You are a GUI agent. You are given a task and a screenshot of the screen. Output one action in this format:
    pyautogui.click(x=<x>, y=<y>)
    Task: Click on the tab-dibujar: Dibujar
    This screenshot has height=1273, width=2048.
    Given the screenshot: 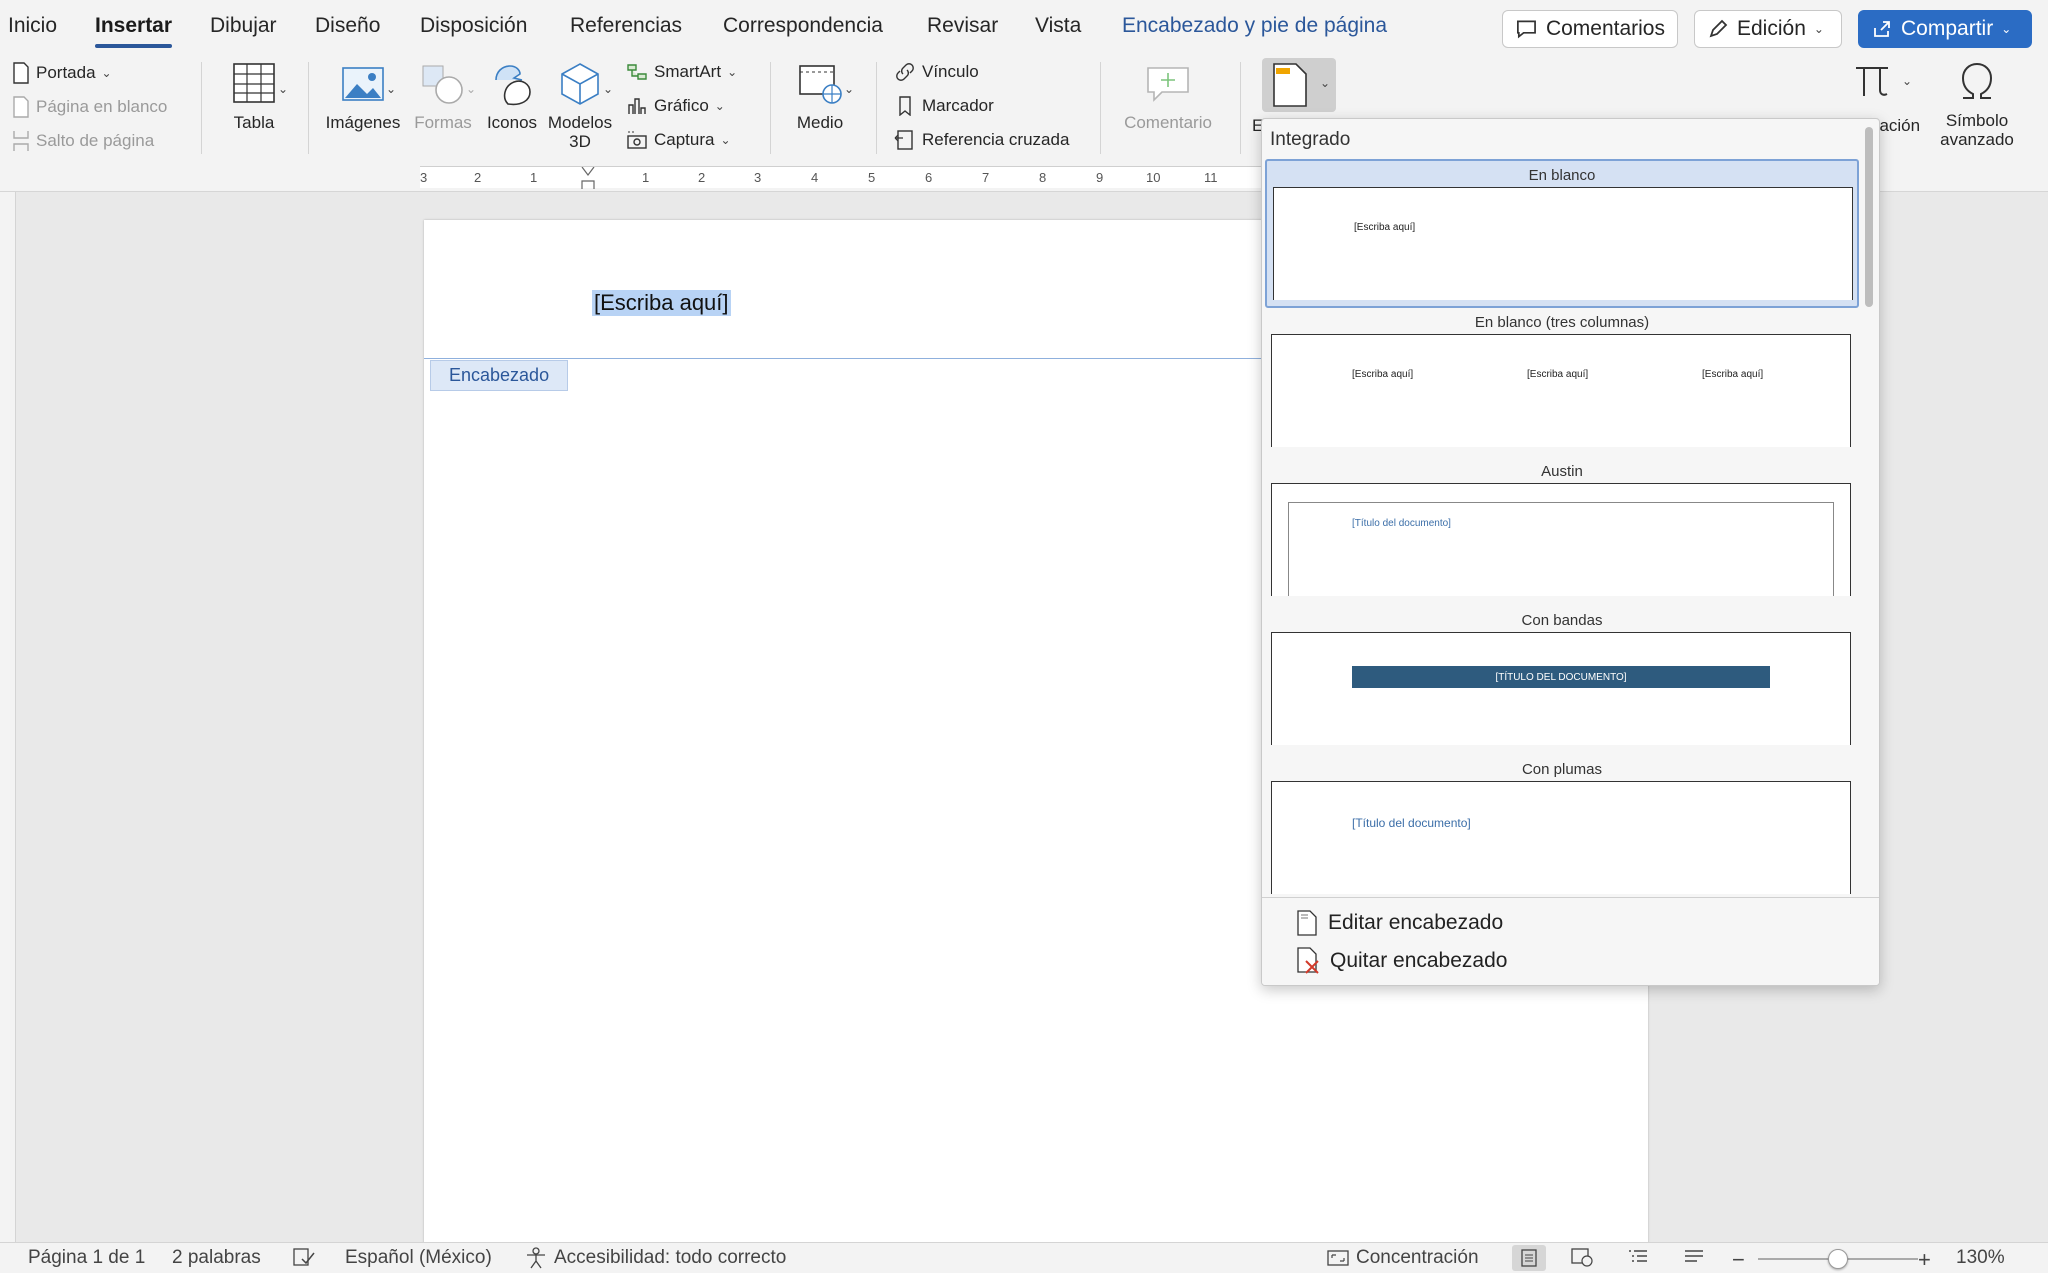 What is the action you would take?
    pyautogui.click(x=243, y=26)
    